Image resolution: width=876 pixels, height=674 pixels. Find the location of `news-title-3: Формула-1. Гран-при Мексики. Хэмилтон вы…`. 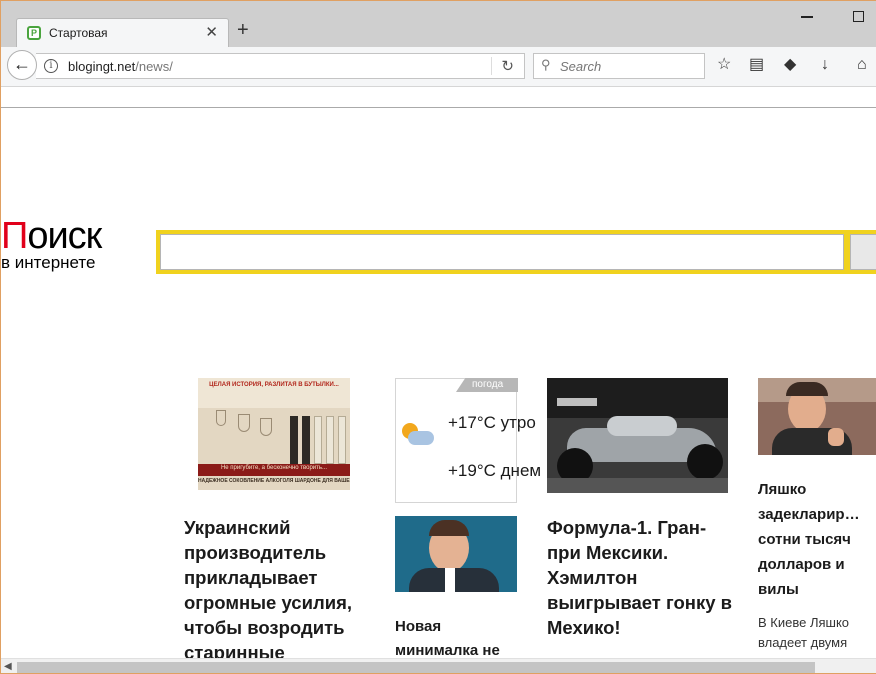

news-title-3: Формула-1. Гран-при Мексики. Хэмилтон вы… is located at coordinates (639, 577).